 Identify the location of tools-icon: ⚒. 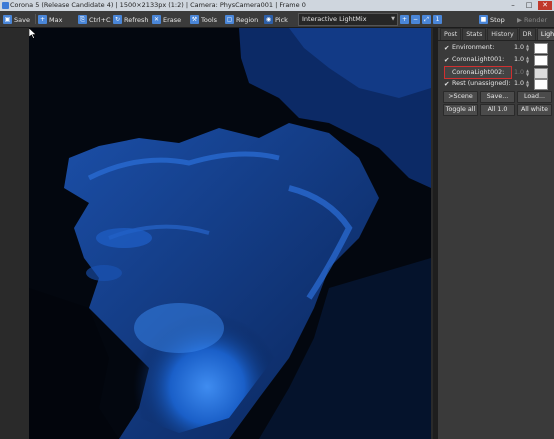
(194, 19).